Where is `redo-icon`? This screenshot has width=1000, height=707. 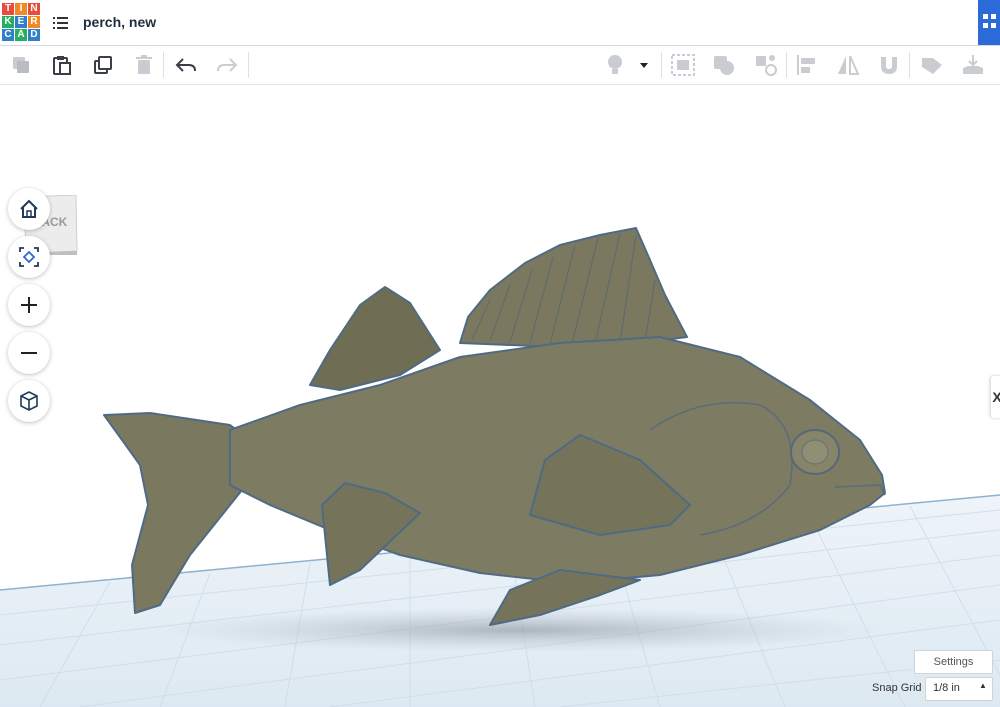
redo-icon is located at coordinates (227, 65).